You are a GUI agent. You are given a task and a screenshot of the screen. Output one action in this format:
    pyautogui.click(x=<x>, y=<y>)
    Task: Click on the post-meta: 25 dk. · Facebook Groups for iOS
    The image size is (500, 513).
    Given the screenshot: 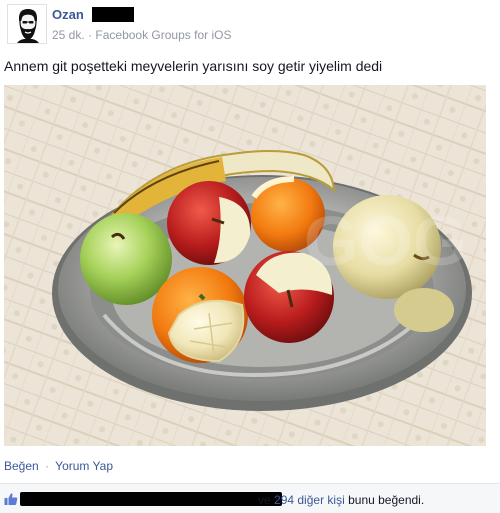 What is the action you would take?
    pyautogui.click(x=141, y=35)
    